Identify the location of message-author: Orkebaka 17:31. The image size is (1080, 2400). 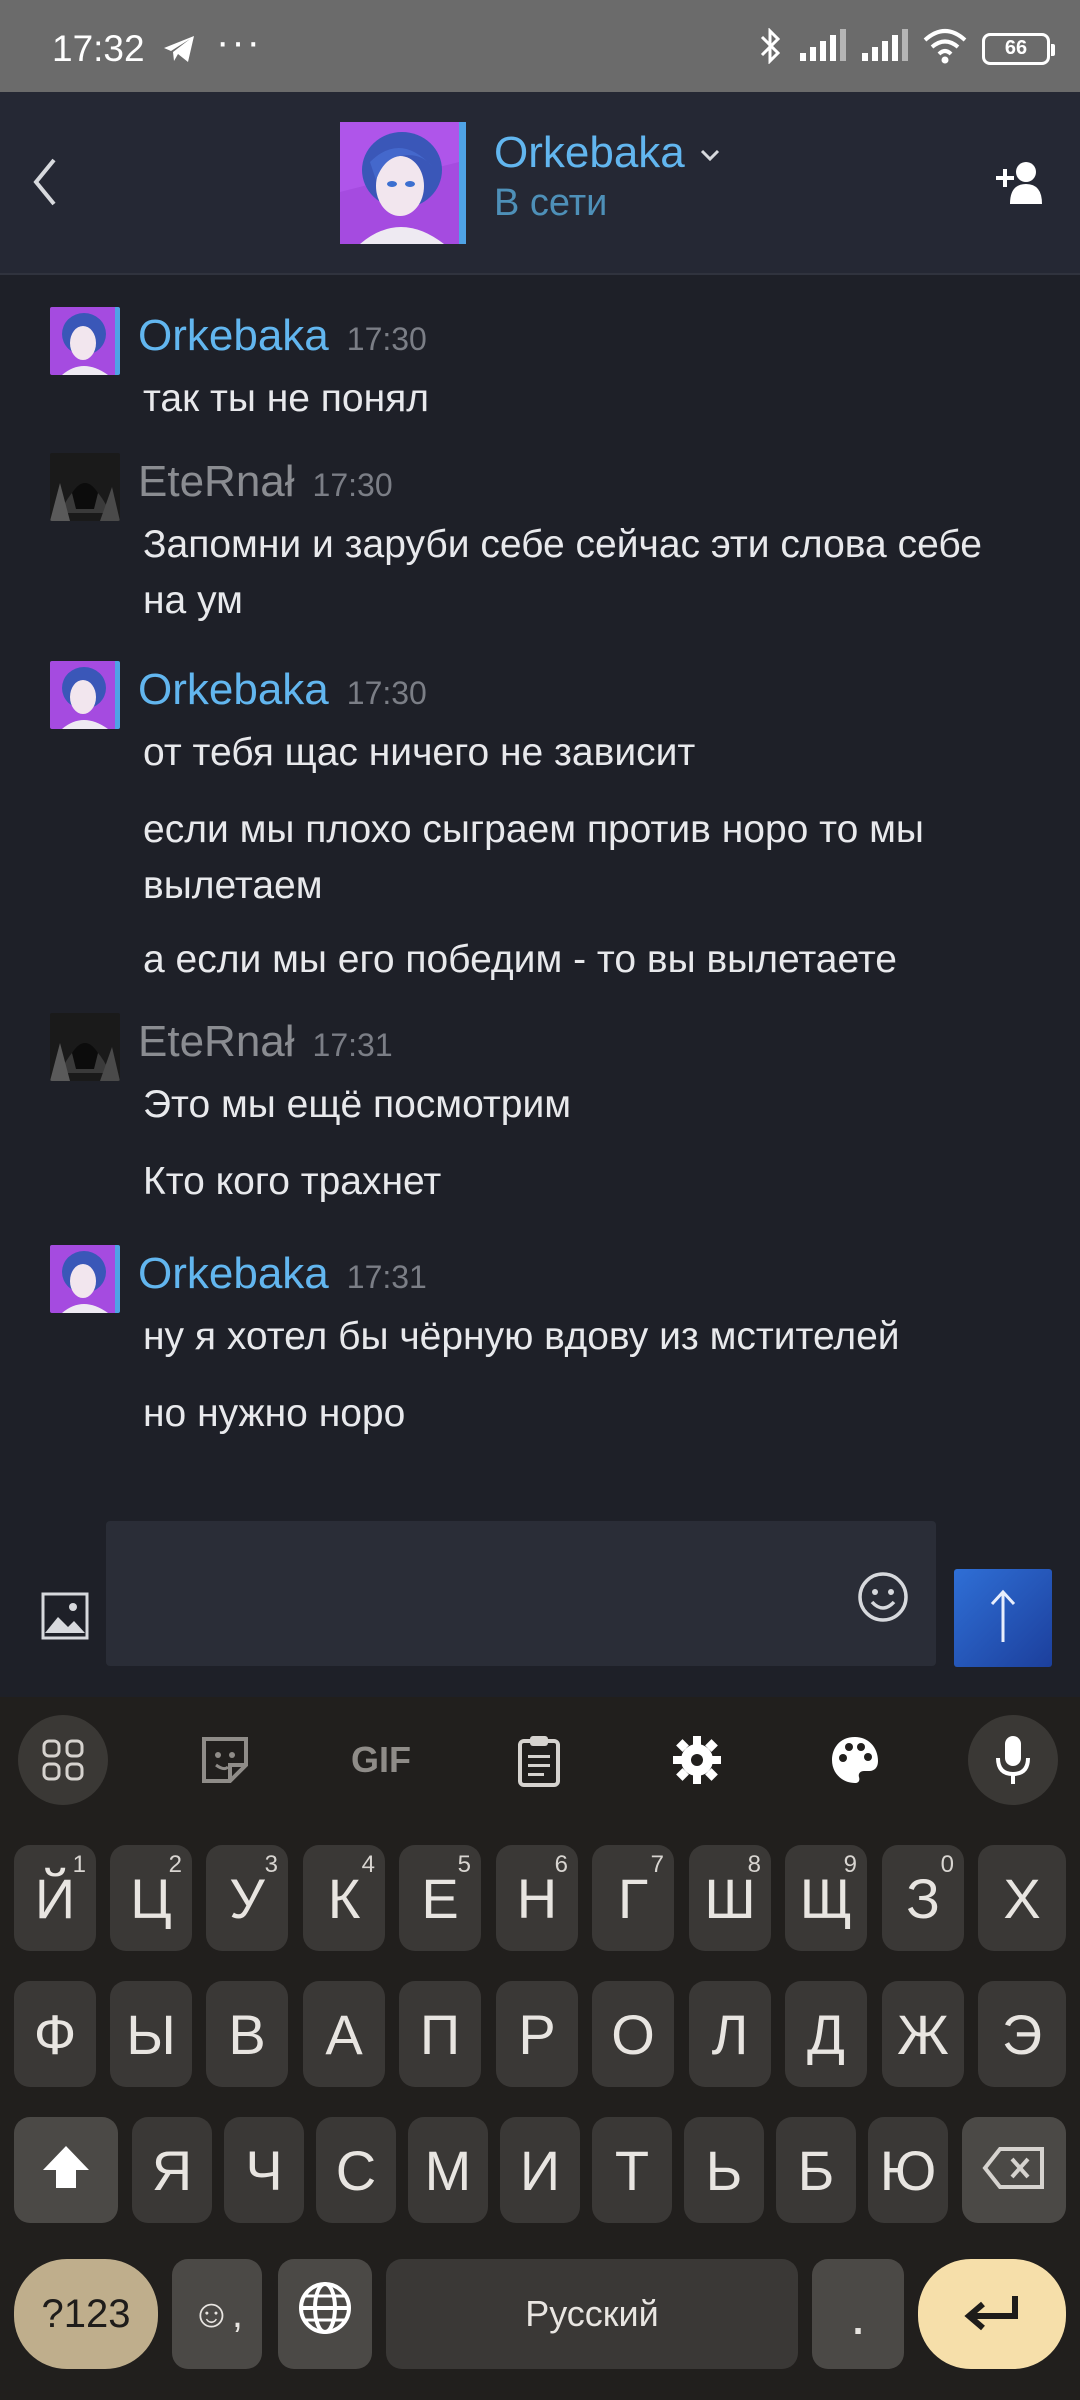
(282, 1274).